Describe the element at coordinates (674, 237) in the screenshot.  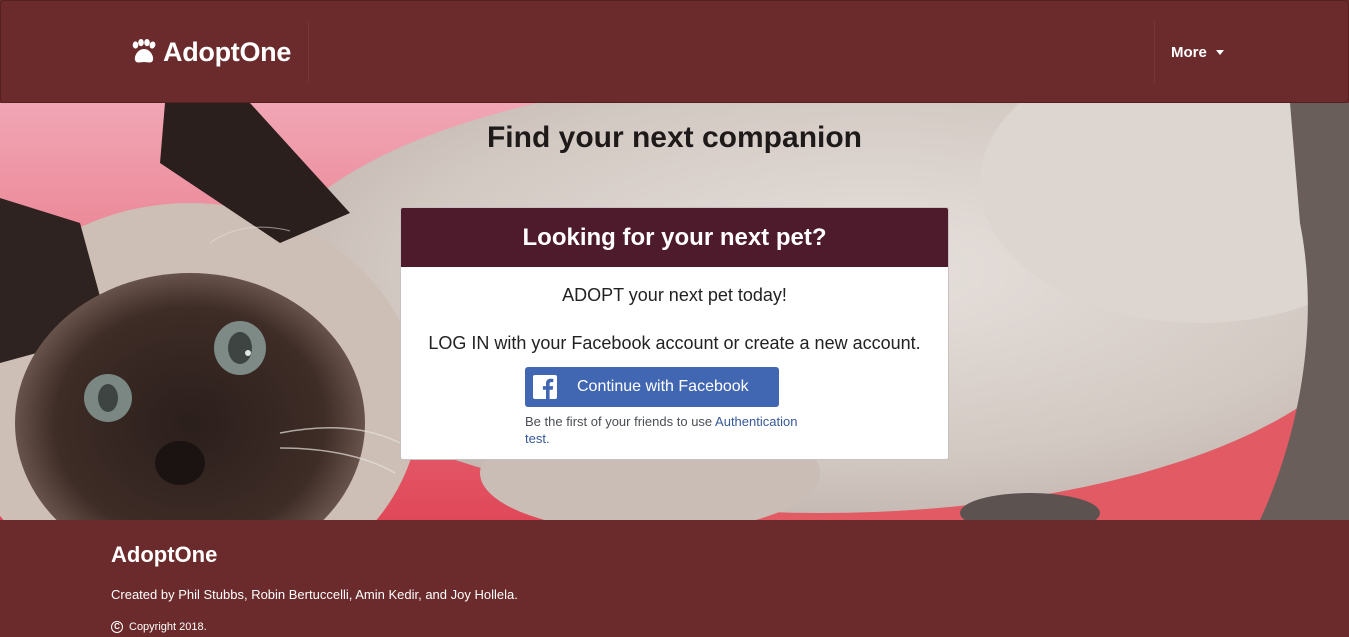
I see `card-header: Looking for your next pet?` at that location.